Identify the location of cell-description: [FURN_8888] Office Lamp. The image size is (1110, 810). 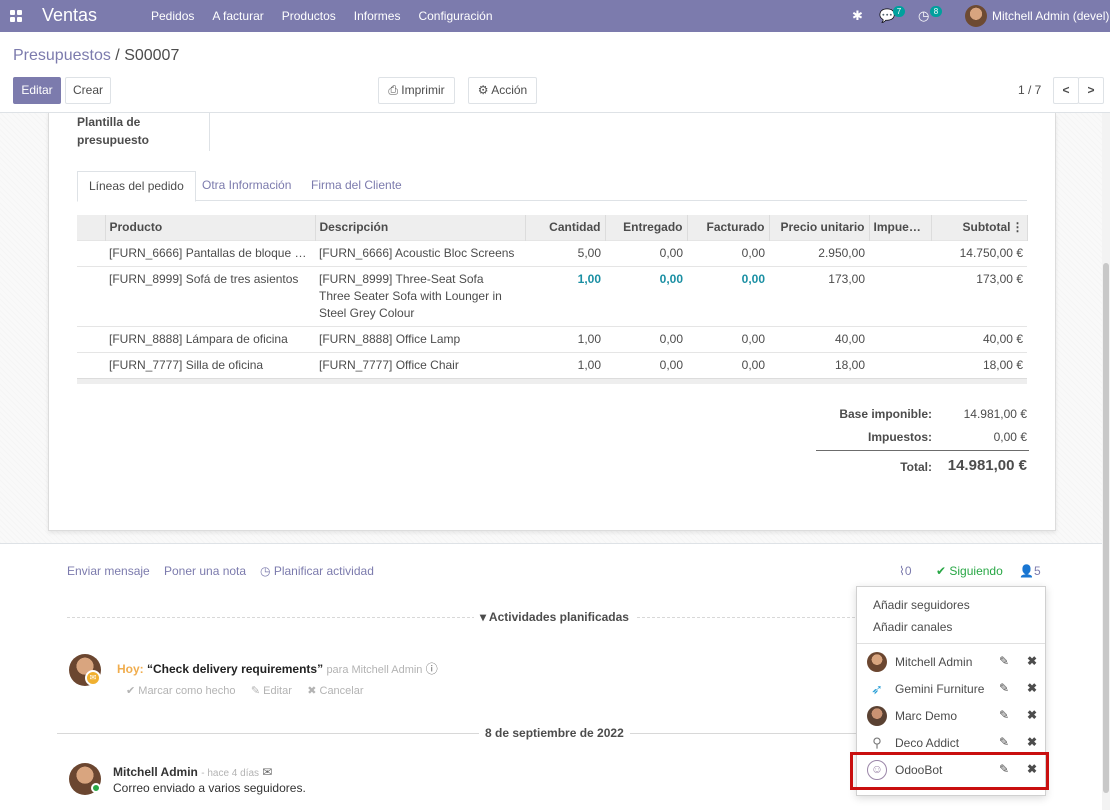
(420, 338).